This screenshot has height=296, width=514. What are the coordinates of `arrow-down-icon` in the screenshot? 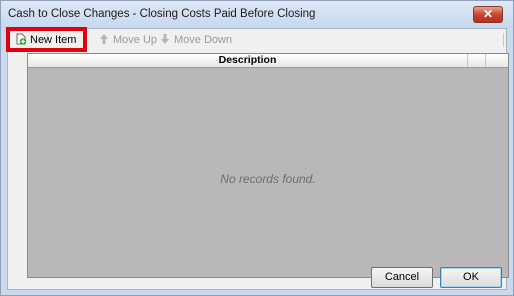 It's located at (165, 39).